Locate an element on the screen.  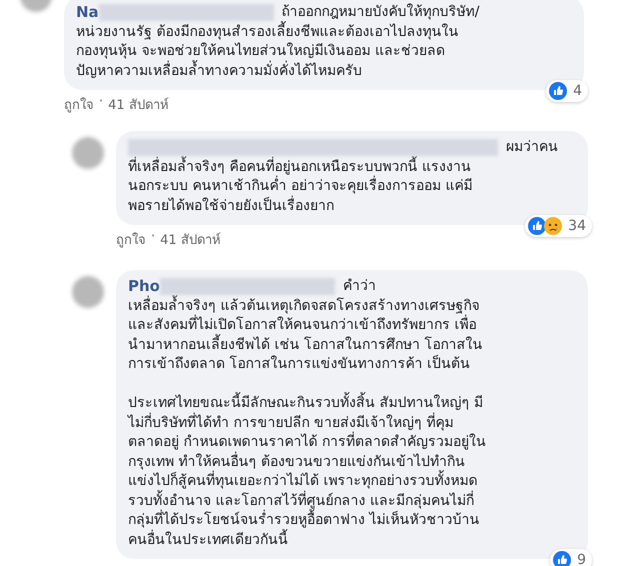
reaction-badge: 34 is located at coordinates (558, 226).